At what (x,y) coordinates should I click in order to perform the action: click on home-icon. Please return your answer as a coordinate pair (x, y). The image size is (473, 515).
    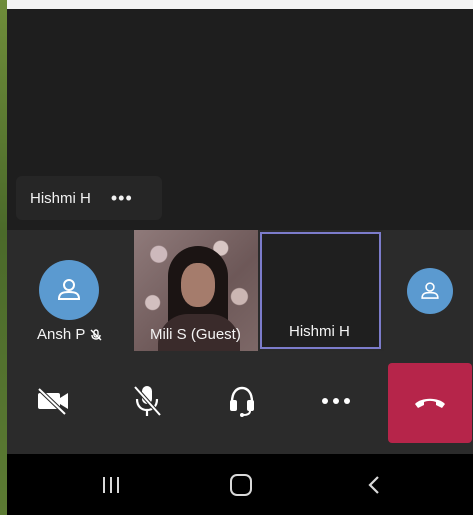
    Looking at the image, I should click on (241, 485).